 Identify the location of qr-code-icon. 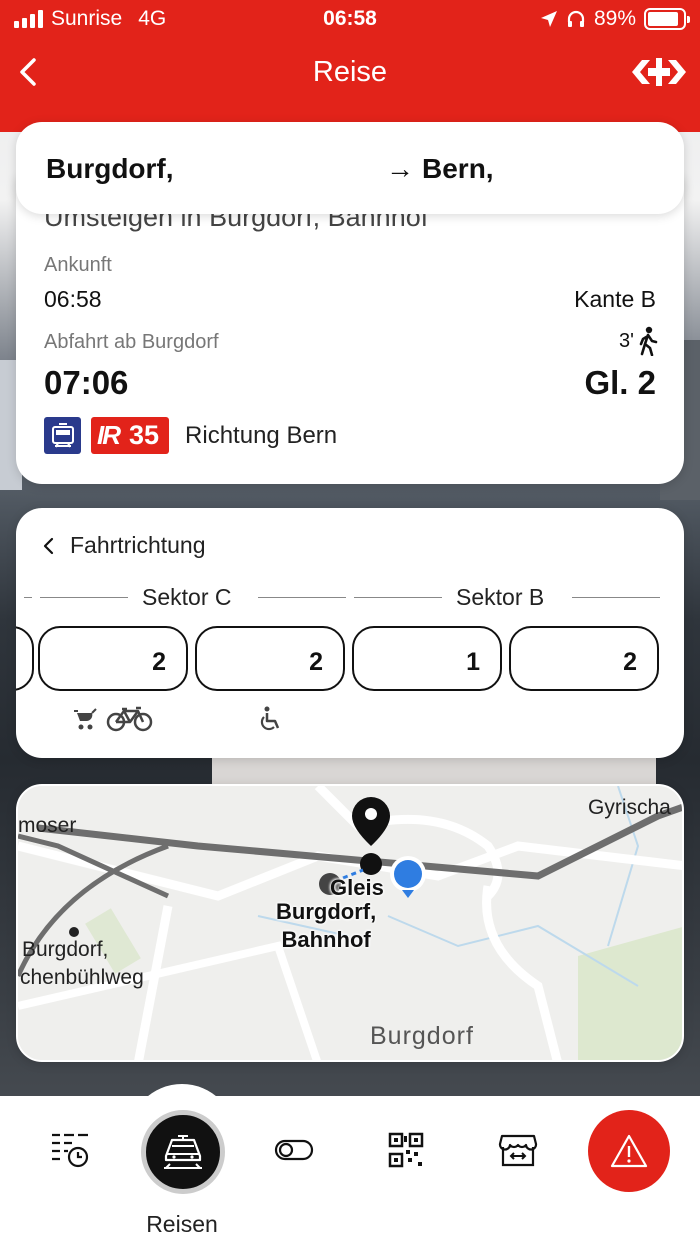
(406, 1150).